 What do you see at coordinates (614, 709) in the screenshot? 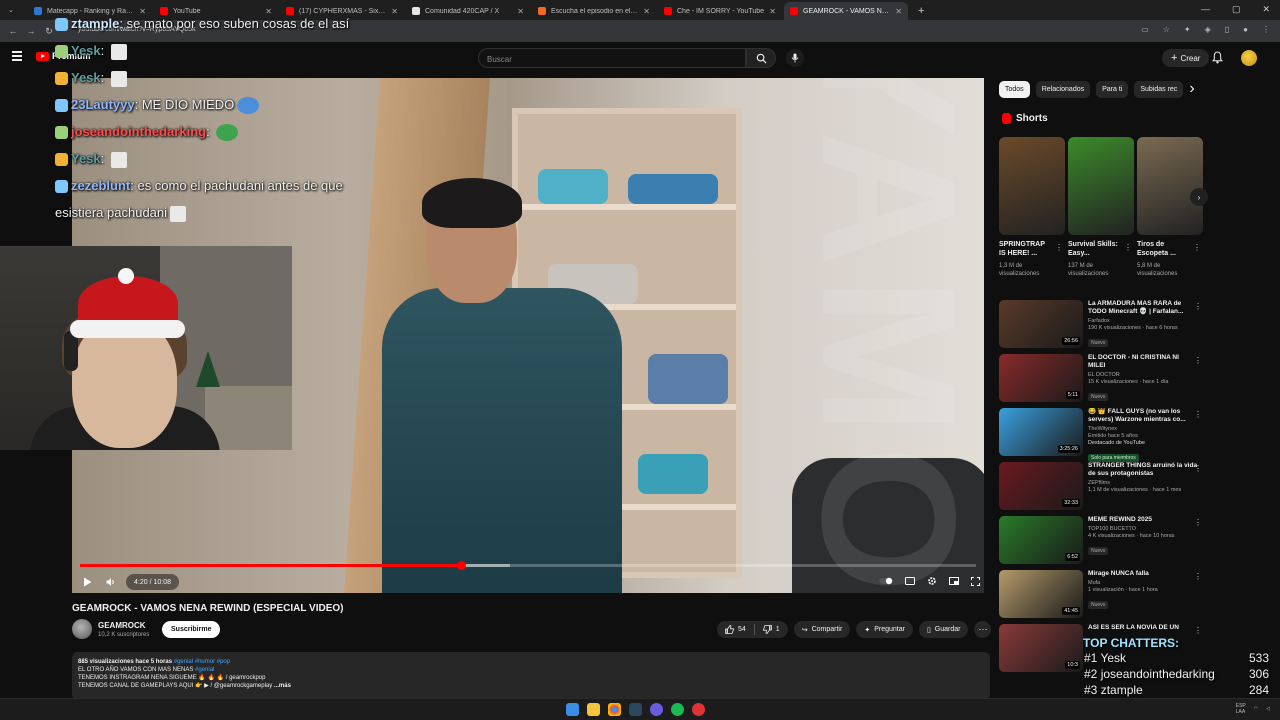
I see `chrome-icon` at bounding box center [614, 709].